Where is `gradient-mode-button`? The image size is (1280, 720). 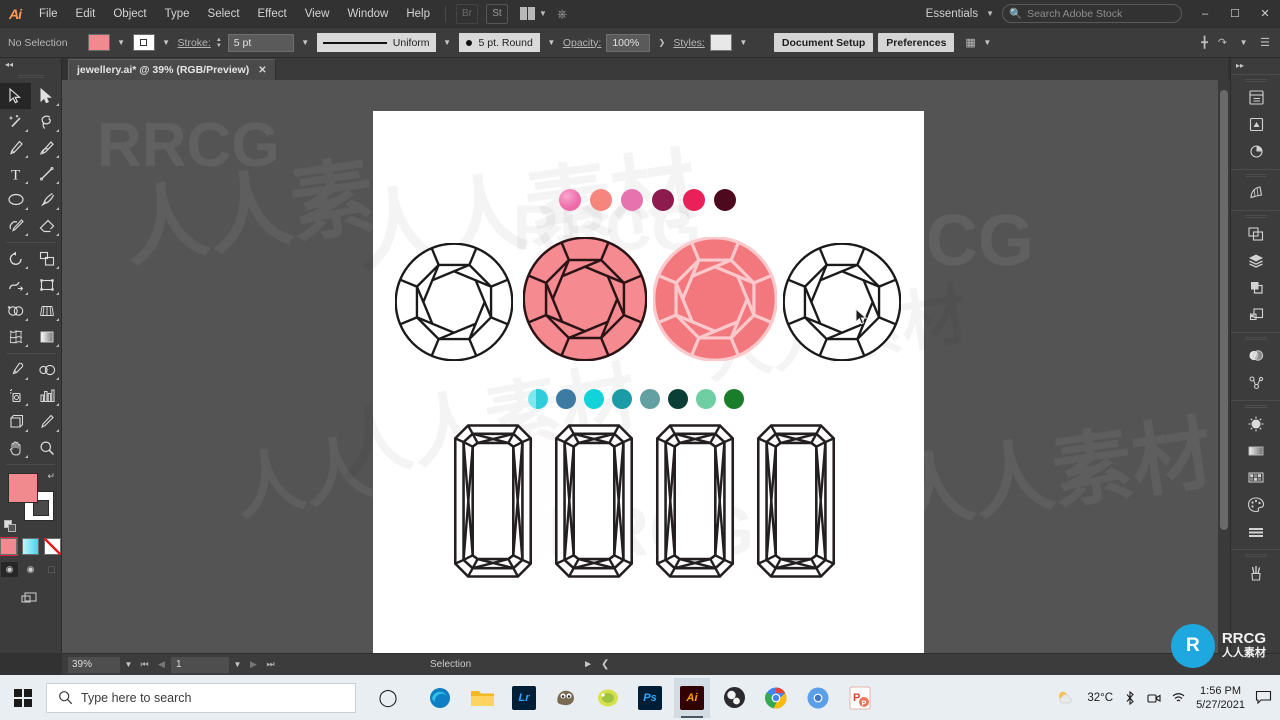 gradient-mode-button is located at coordinates (30, 546).